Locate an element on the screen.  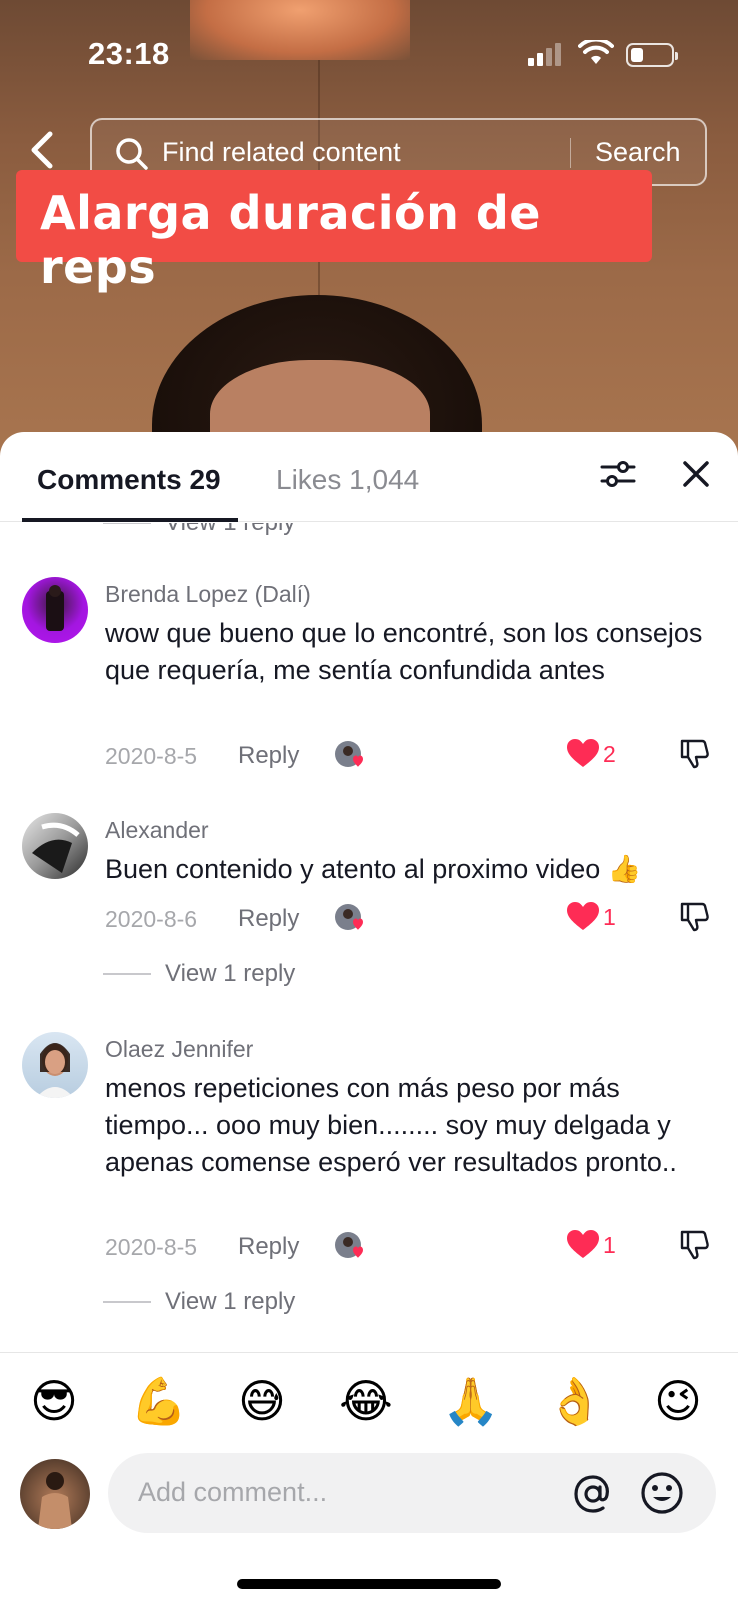
emoji-flexed-biceps: 💪 is located at coordinates (158, 1401).